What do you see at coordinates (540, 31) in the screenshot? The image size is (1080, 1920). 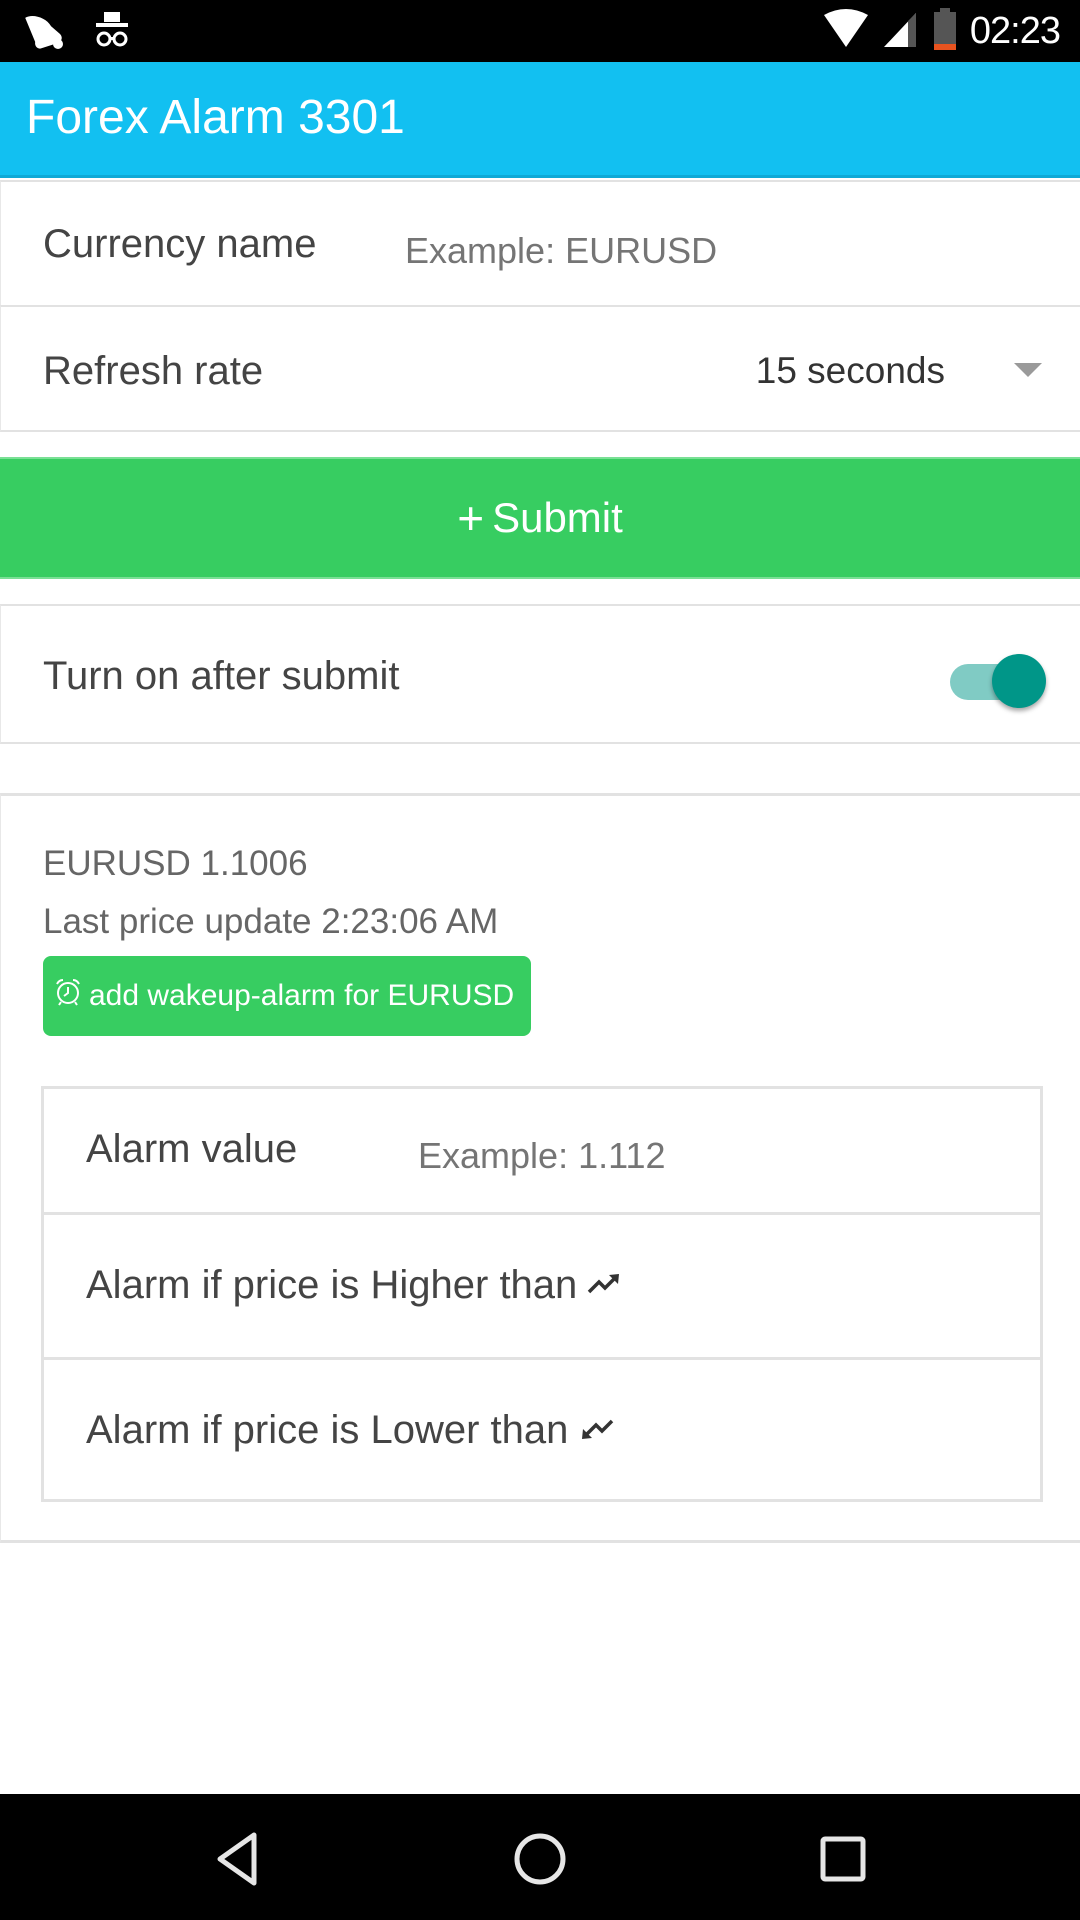 I see `status-bar: 02:23` at bounding box center [540, 31].